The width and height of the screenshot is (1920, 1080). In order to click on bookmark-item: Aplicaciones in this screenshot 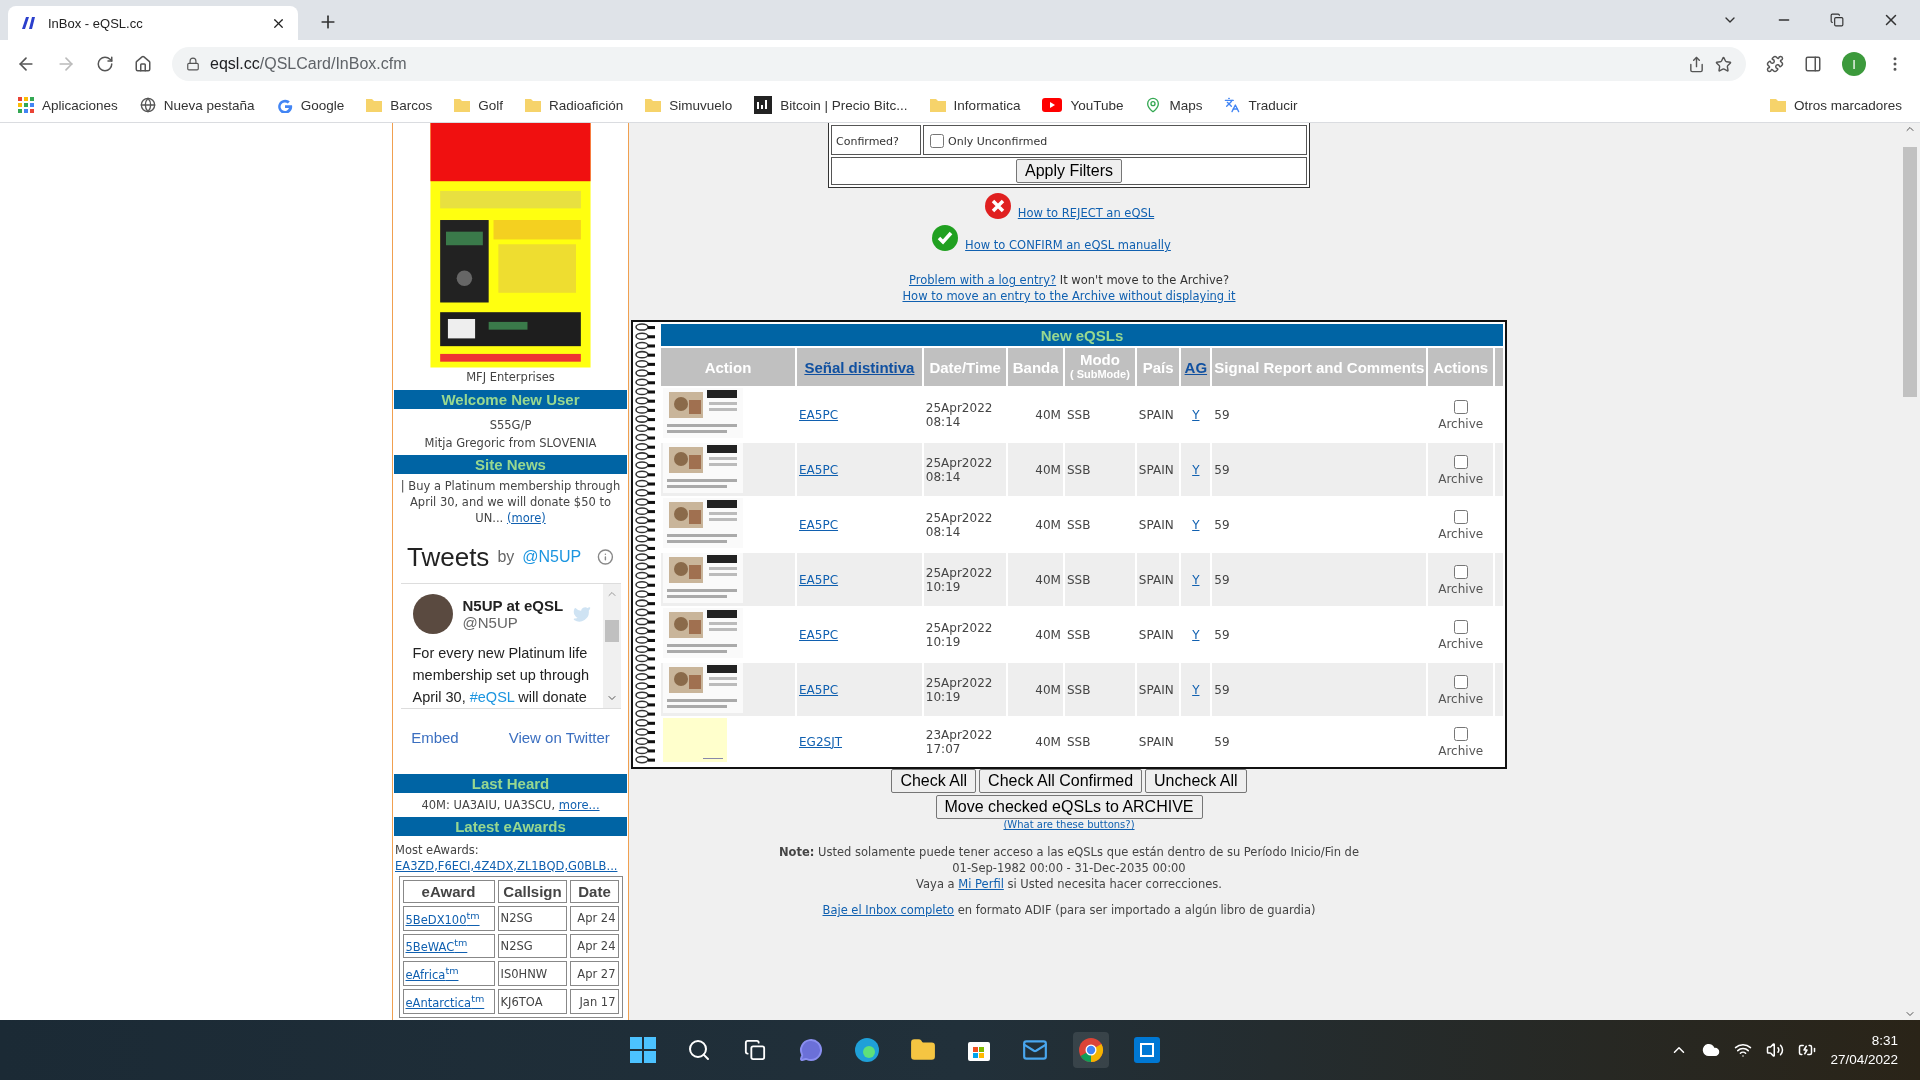, I will do `click(68, 105)`.